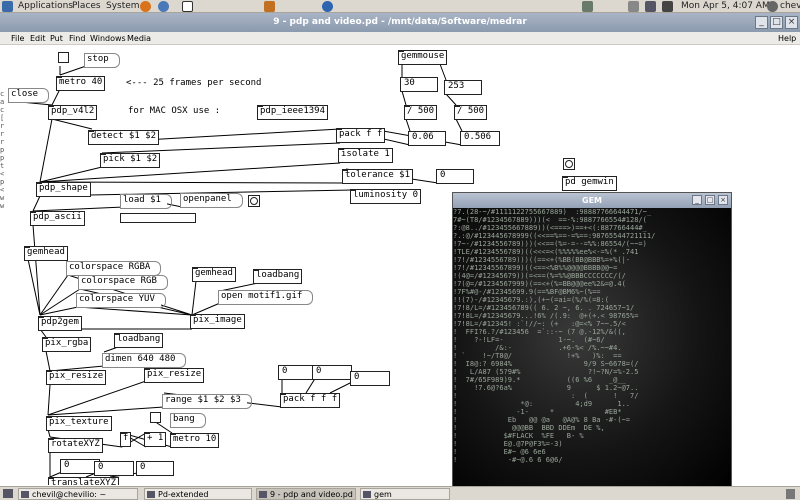 This screenshot has width=800, height=500. What do you see at coordinates (589, 183) in the screenshot?
I see `pd-gemwin-object: pd gemwin` at bounding box center [589, 183].